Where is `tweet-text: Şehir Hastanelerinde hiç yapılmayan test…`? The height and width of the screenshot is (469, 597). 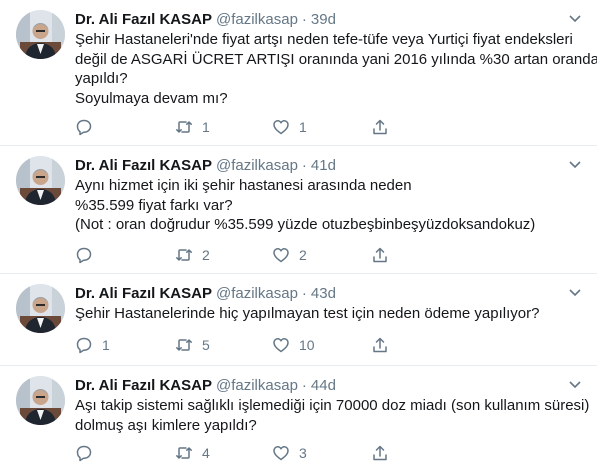
tweet-text: Şehir Hastanelerinde hiç yapılmayan test… is located at coordinates (329, 314).